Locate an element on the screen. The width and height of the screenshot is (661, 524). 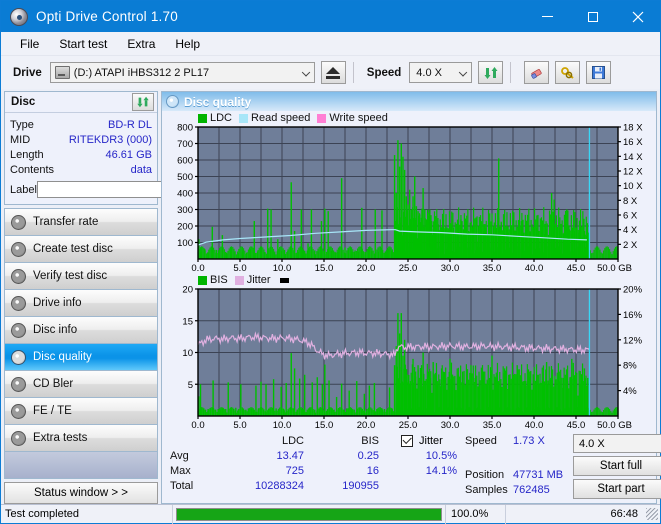
stats-row-label: Max is located at coordinates (180, 470).